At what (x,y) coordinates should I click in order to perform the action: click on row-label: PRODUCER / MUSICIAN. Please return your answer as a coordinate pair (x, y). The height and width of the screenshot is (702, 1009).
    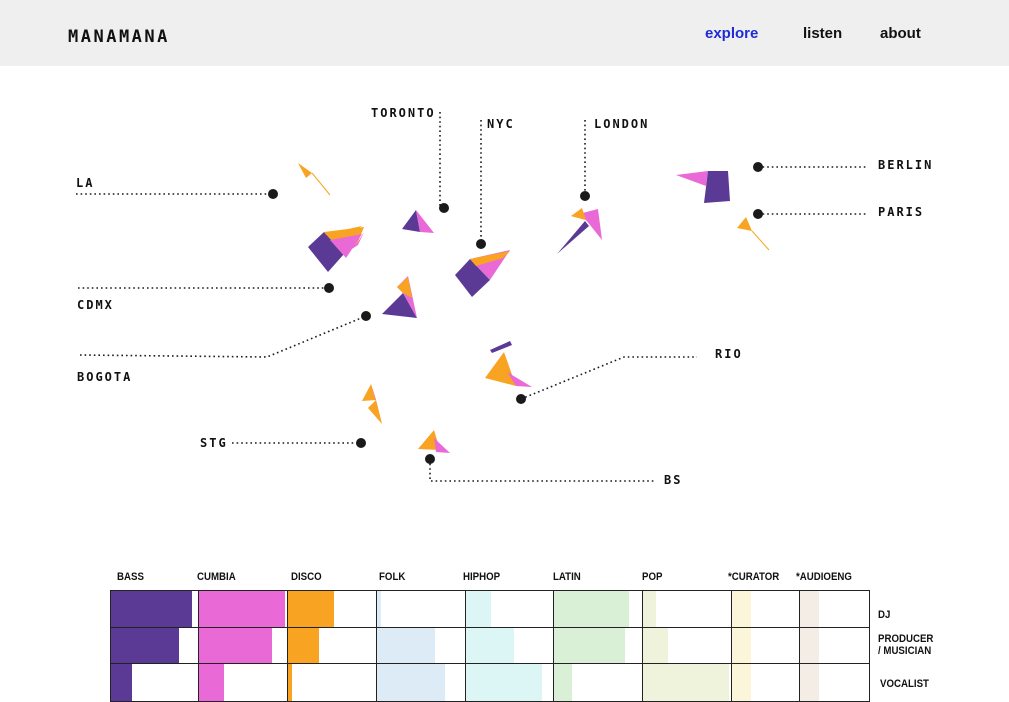
    Looking at the image, I should click on (906, 645).